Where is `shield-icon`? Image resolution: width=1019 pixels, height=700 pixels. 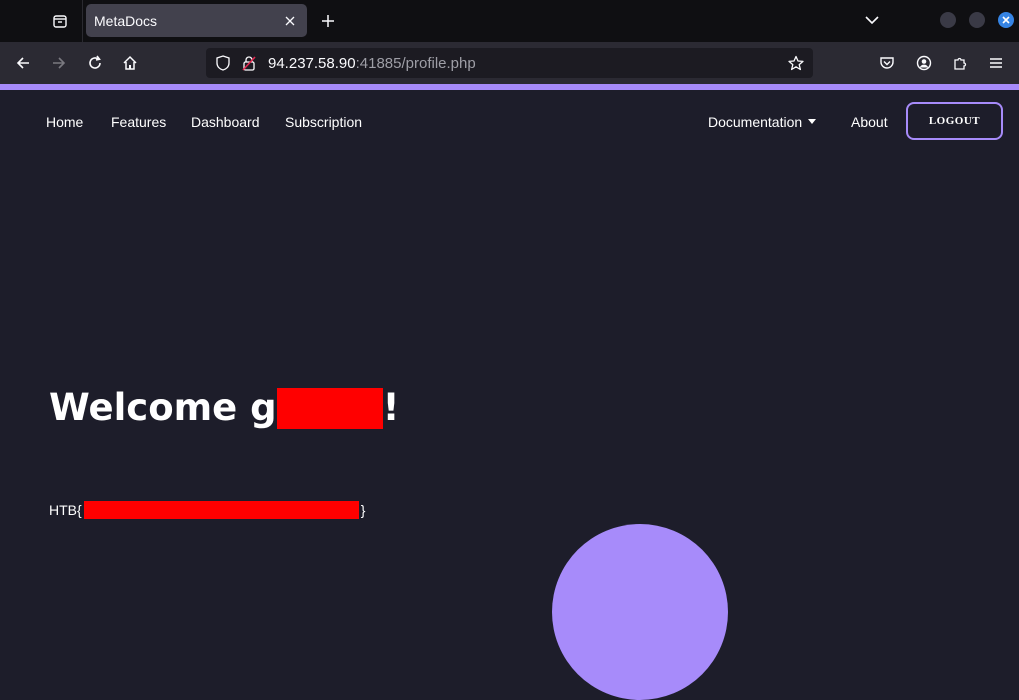
shield-icon is located at coordinates (223, 63).